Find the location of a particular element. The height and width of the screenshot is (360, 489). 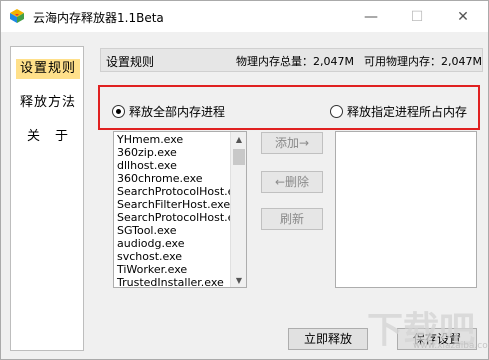

memory-header: 设置规则 物理内存总量：2,047M 可用物理内存：2,047M is located at coordinates (291, 60).